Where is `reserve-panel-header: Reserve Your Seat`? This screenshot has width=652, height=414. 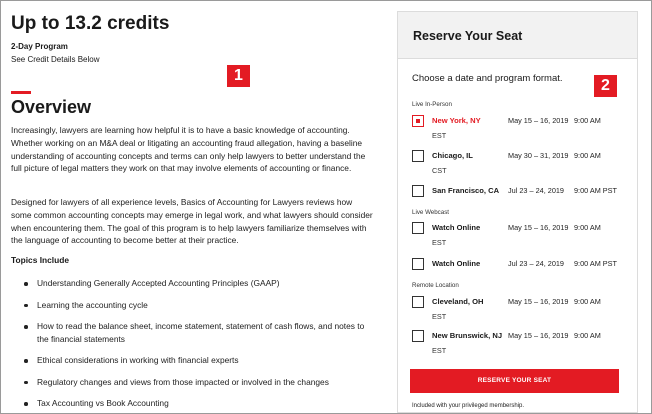 reserve-panel-header: Reserve Your Seat is located at coordinates (517, 35).